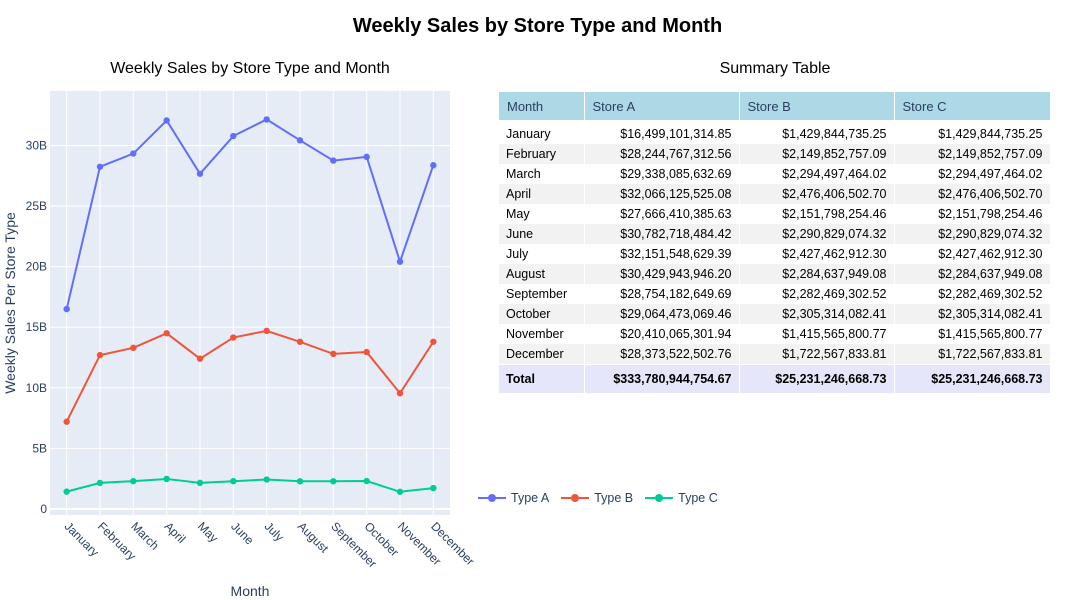 The width and height of the screenshot is (1075, 600). Describe the element at coordinates (43, 509) in the screenshot. I see `y-tick-label: 0` at that location.